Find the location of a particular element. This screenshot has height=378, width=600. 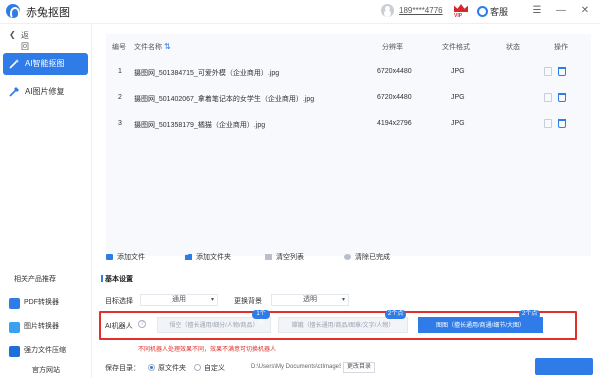

user-avatar-icon is located at coordinates (387, 10).